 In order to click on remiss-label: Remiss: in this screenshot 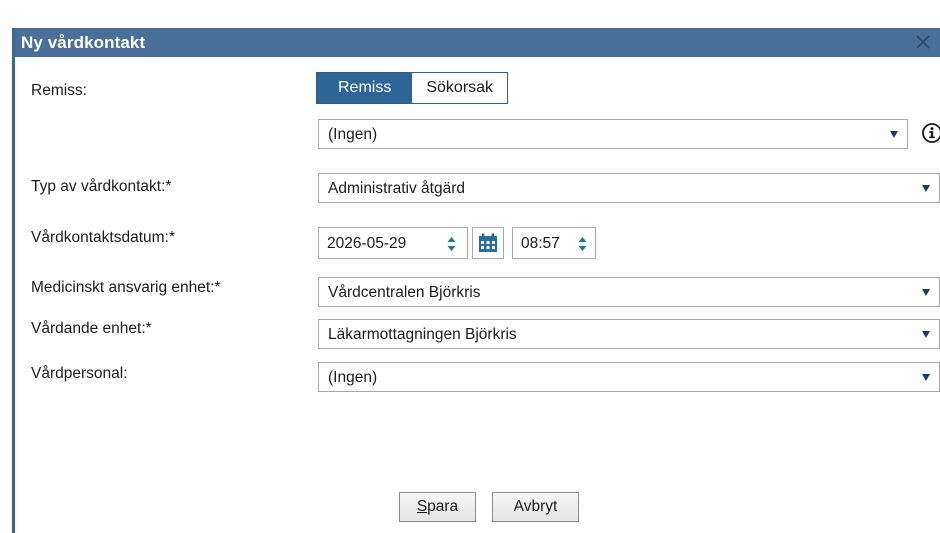, I will do `click(59, 90)`.